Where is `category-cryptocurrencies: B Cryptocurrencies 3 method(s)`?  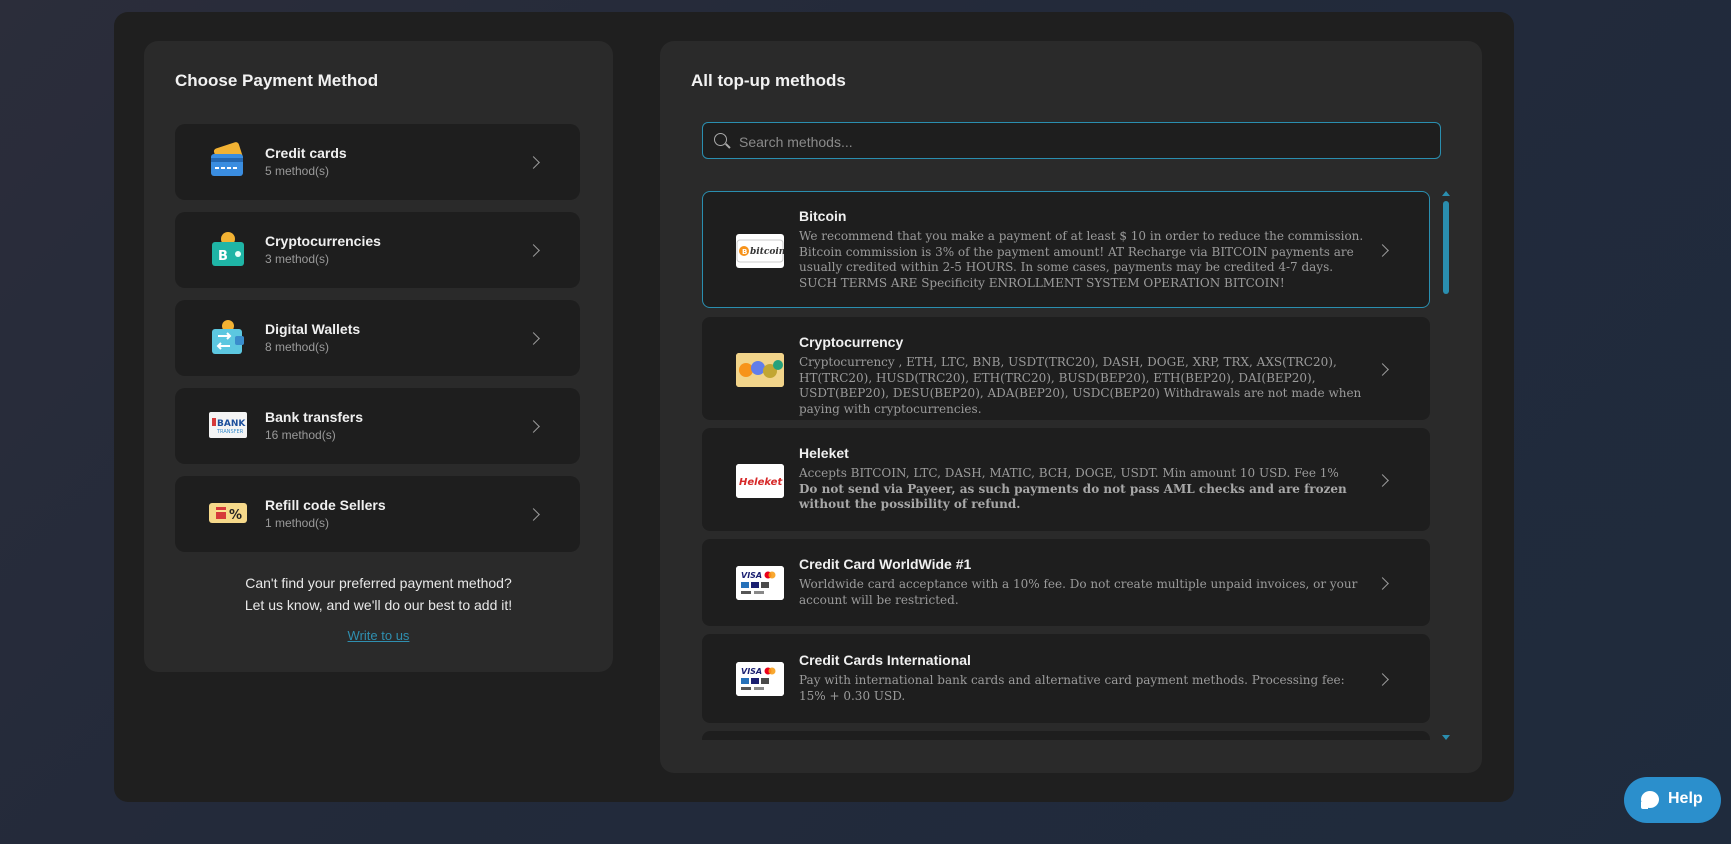 category-cryptocurrencies: B Cryptocurrencies 3 method(s) is located at coordinates (377, 250).